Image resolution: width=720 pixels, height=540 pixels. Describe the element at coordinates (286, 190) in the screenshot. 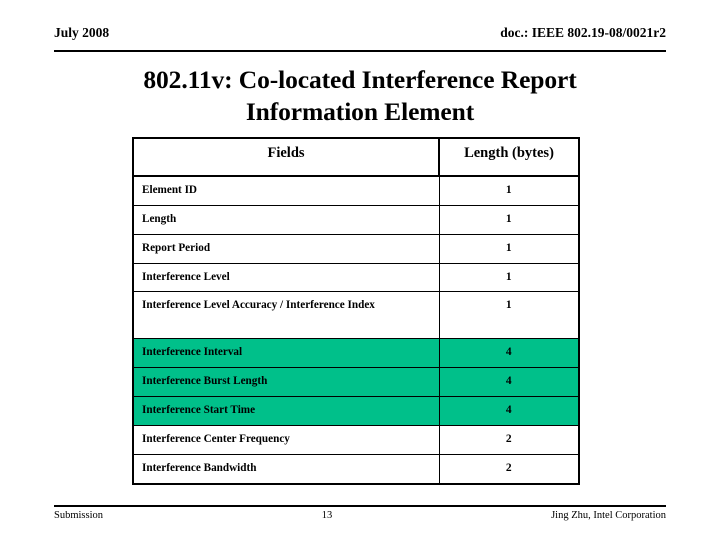

I see `cell-field: Element ID` at that location.